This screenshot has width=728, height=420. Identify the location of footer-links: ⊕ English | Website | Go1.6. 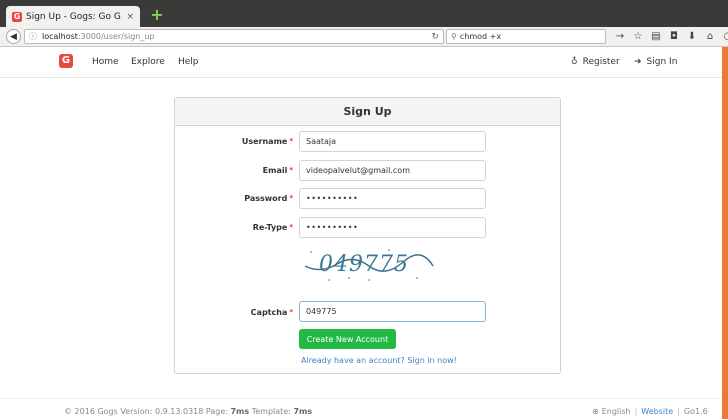
(650, 411).